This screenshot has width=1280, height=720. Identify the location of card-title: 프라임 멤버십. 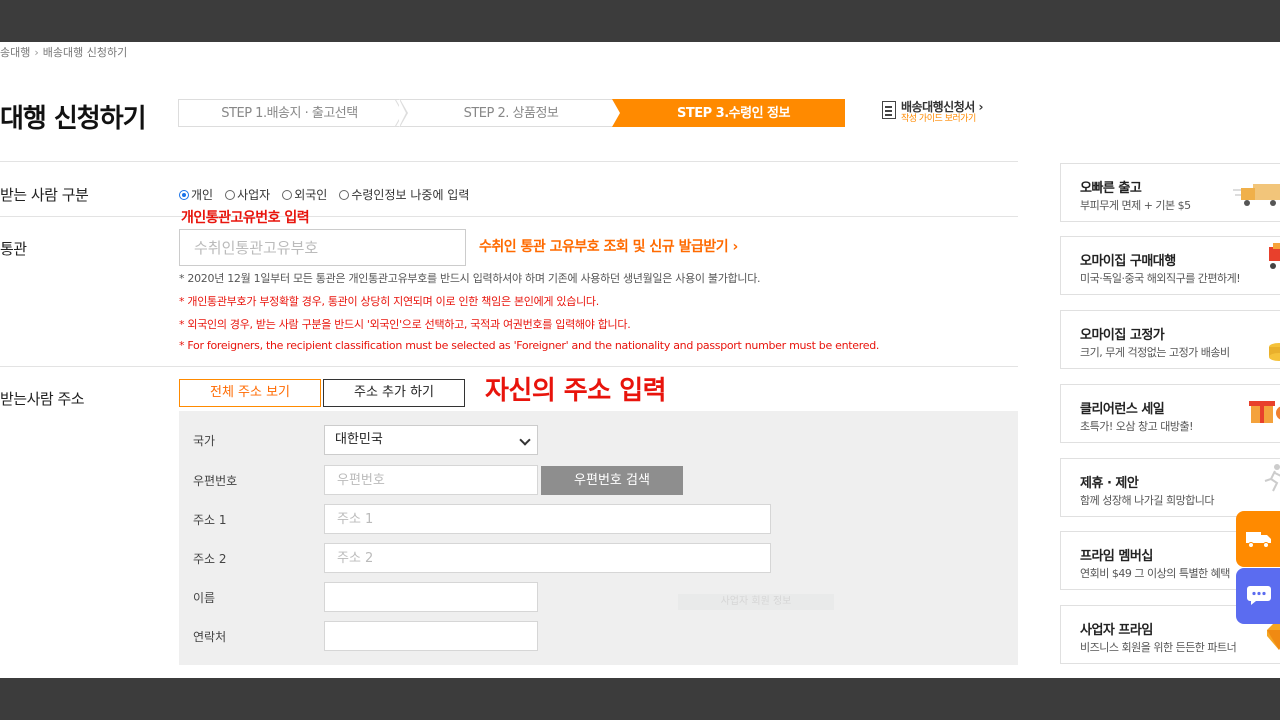
(1116, 556).